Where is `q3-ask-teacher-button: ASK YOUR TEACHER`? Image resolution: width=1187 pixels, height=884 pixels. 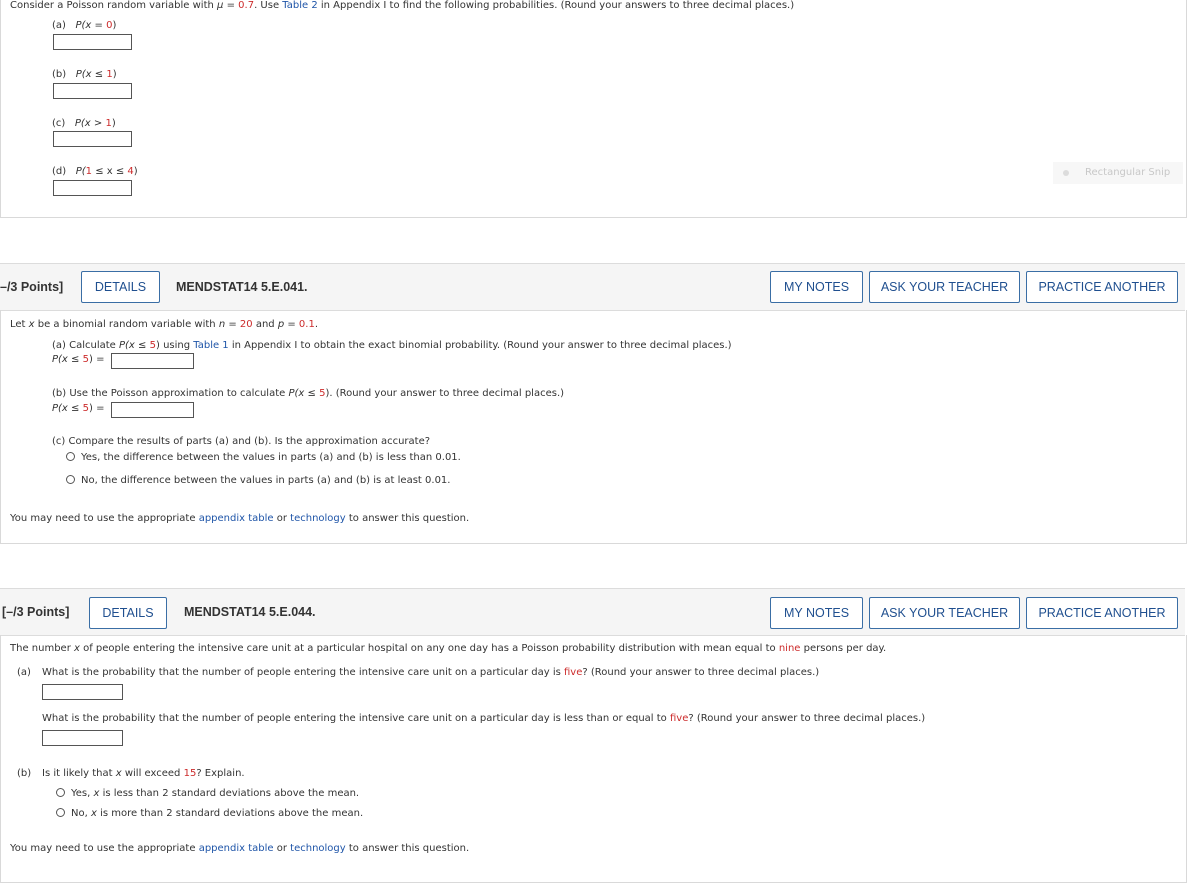 q3-ask-teacher-button: ASK YOUR TEACHER is located at coordinates (944, 613).